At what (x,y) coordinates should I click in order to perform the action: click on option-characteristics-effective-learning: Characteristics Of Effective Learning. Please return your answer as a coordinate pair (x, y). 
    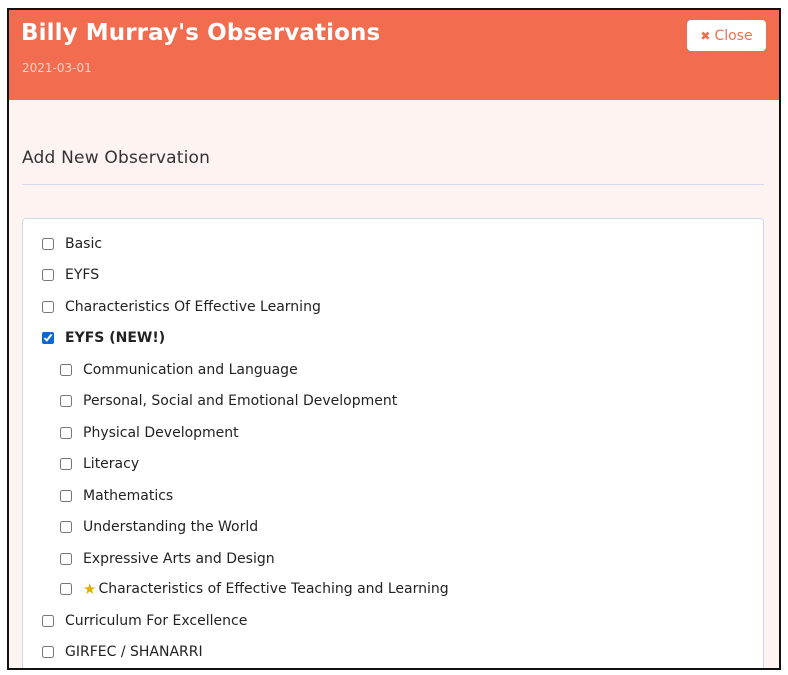
    Looking at the image, I should click on (181, 307).